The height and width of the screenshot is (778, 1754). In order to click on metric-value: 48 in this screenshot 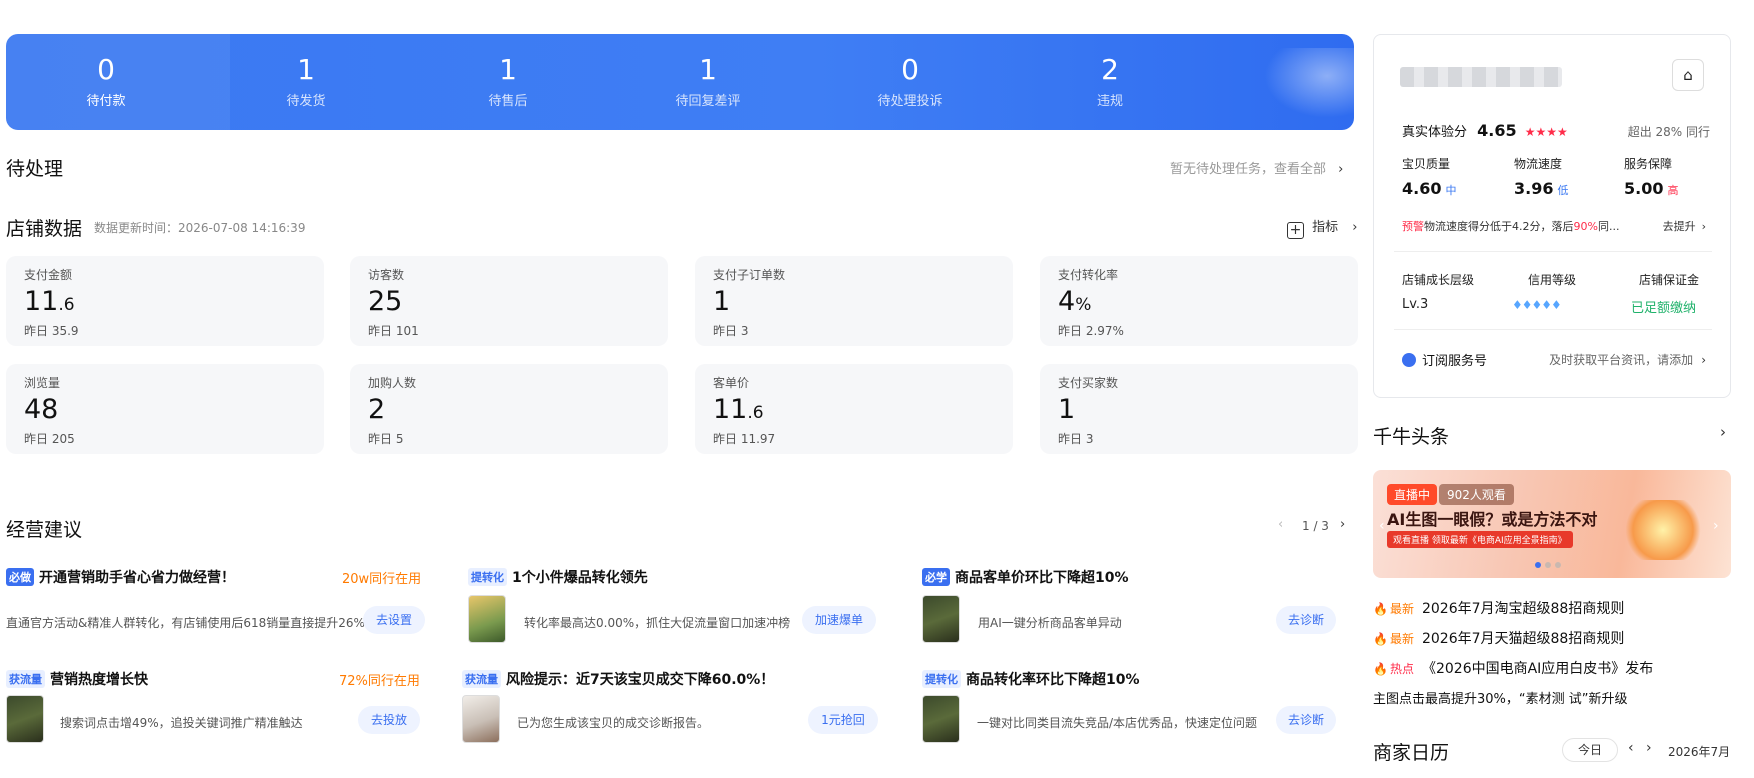, I will do `click(41, 409)`.